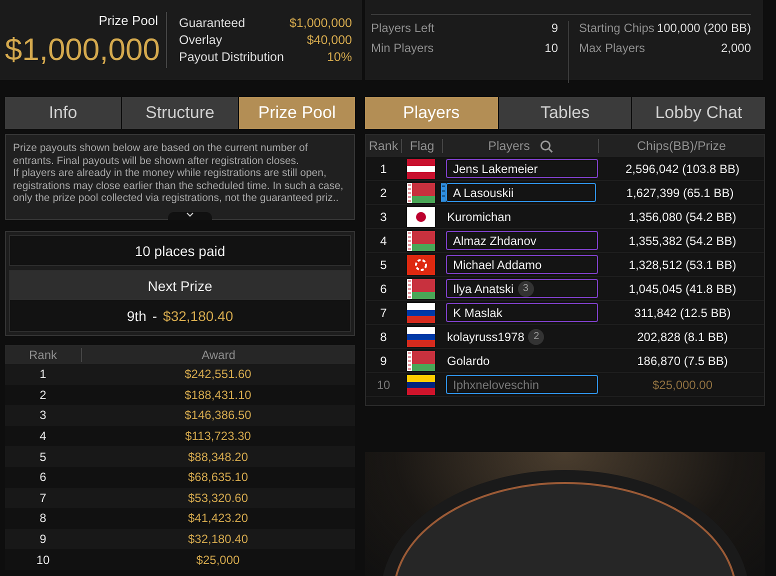  What do you see at coordinates (682, 313) in the screenshot?
I see `chips-cell-text: 311,842 (12.5 BB)` at bounding box center [682, 313].